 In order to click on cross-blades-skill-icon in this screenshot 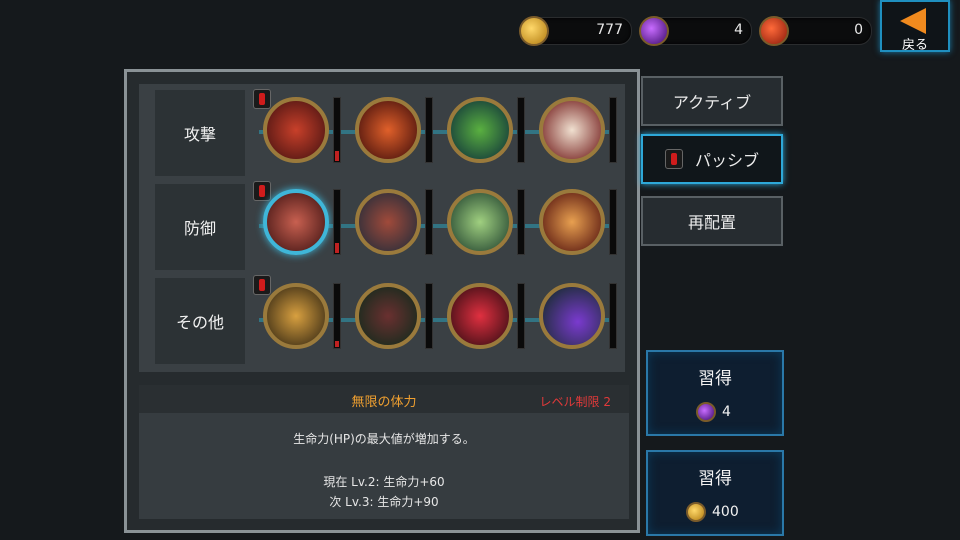, I will do `click(480, 222)`.